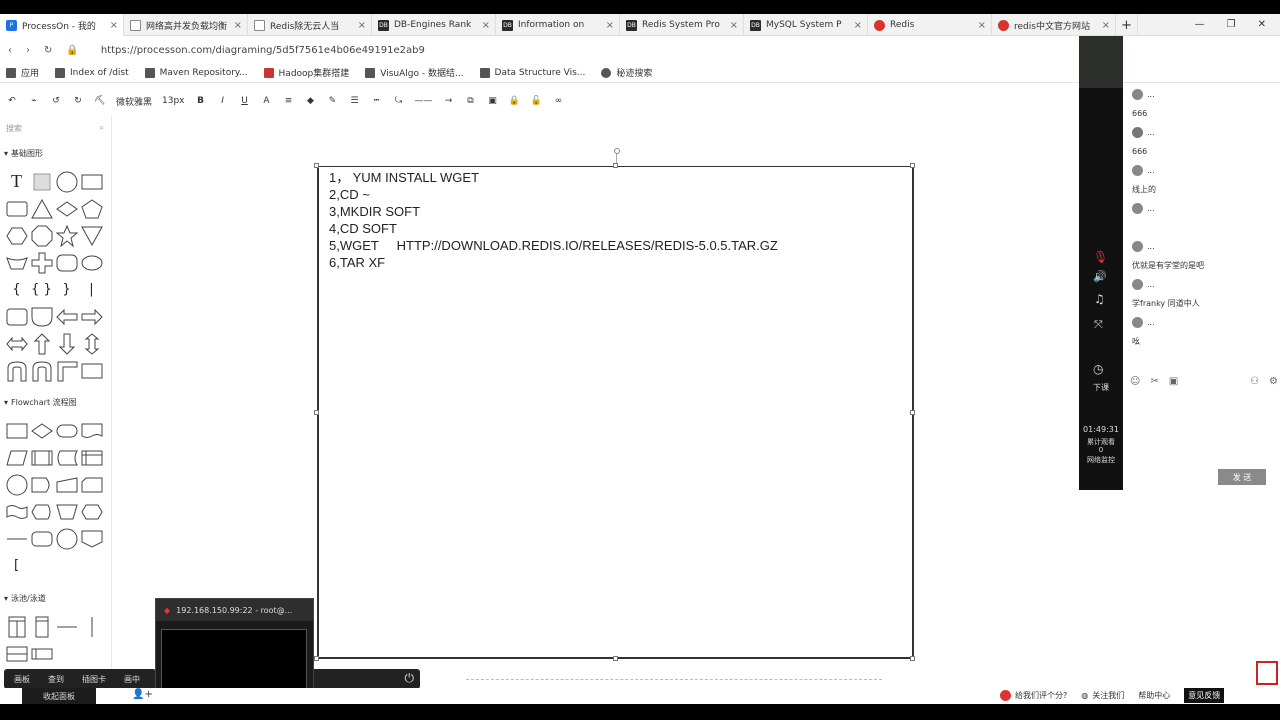  Describe the element at coordinates (333, 101) in the screenshot. I see `line-color-icon: ✎` at that location.